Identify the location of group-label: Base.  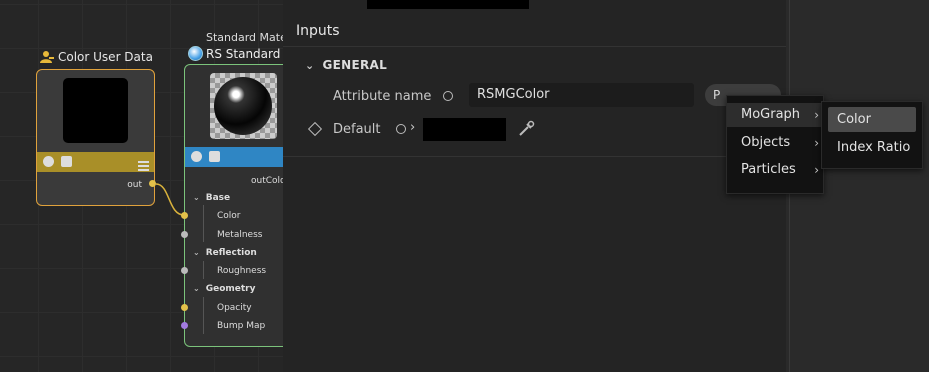
(218, 198).